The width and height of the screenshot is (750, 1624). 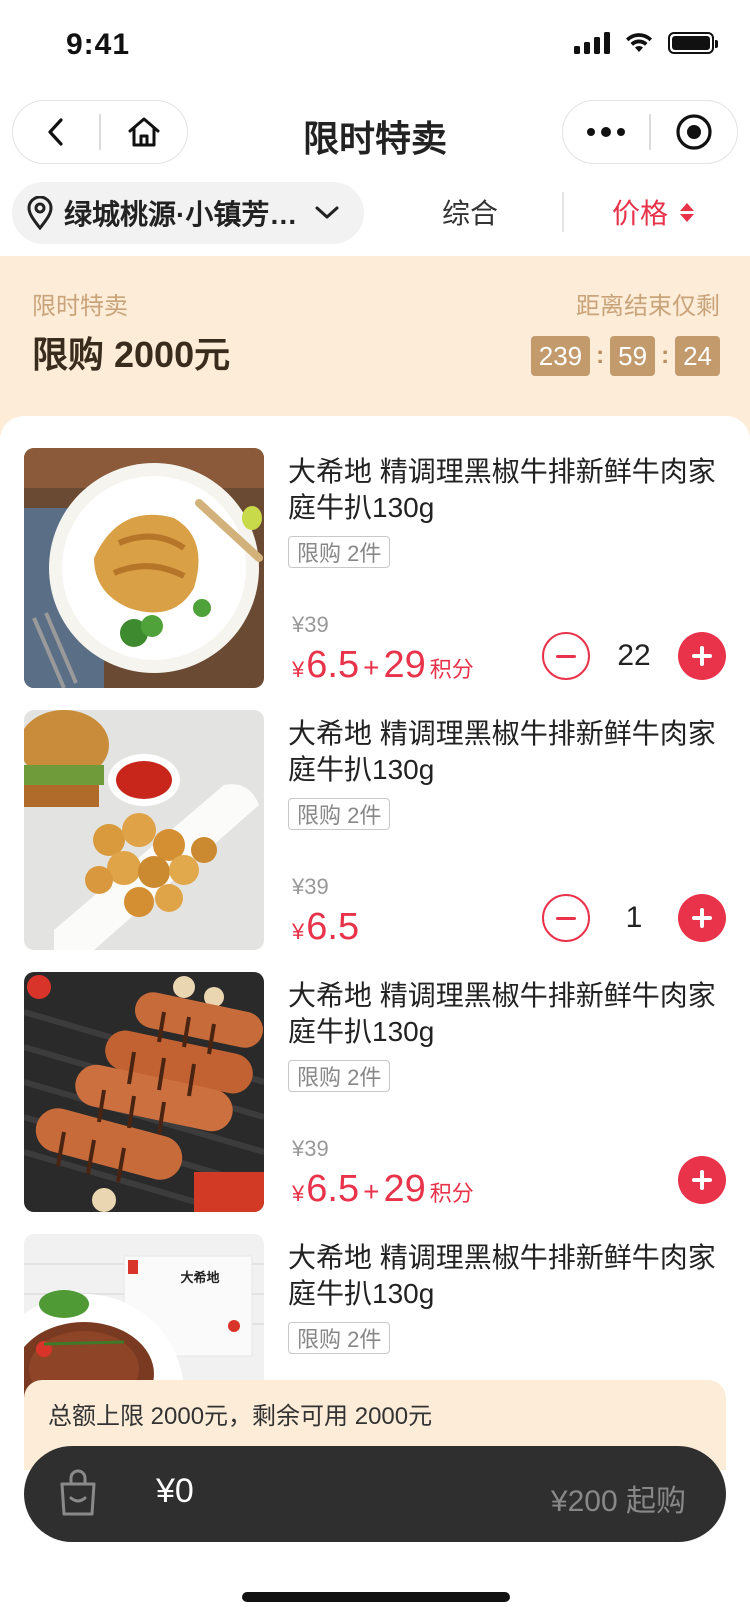 I want to click on cart-amount: ¥0, so click(x=175, y=1491).